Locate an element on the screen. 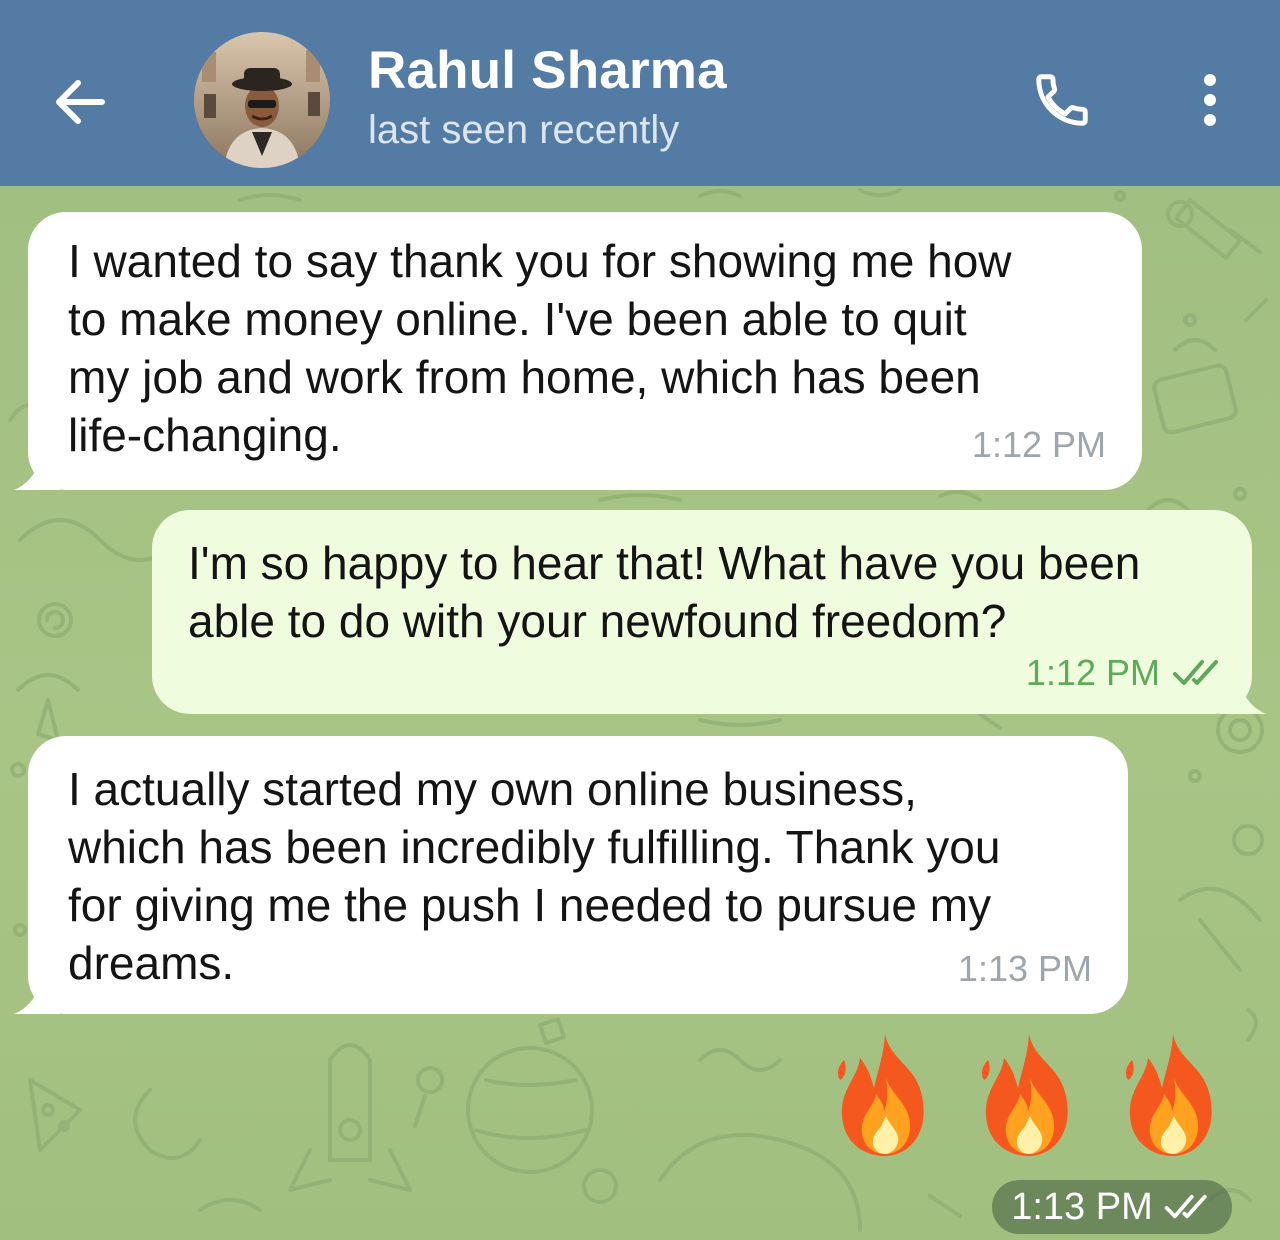  contact-status: last seen recently is located at coordinates (524, 130).